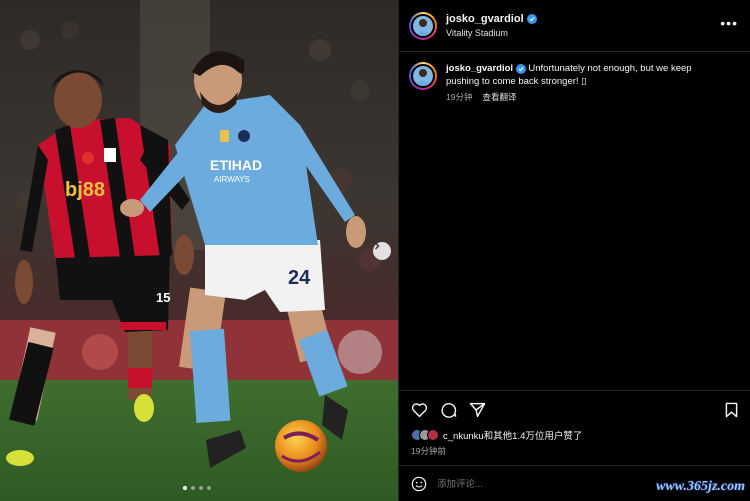 The width and height of the screenshot is (750, 501). I want to click on liker-avatar, so click(433, 435).